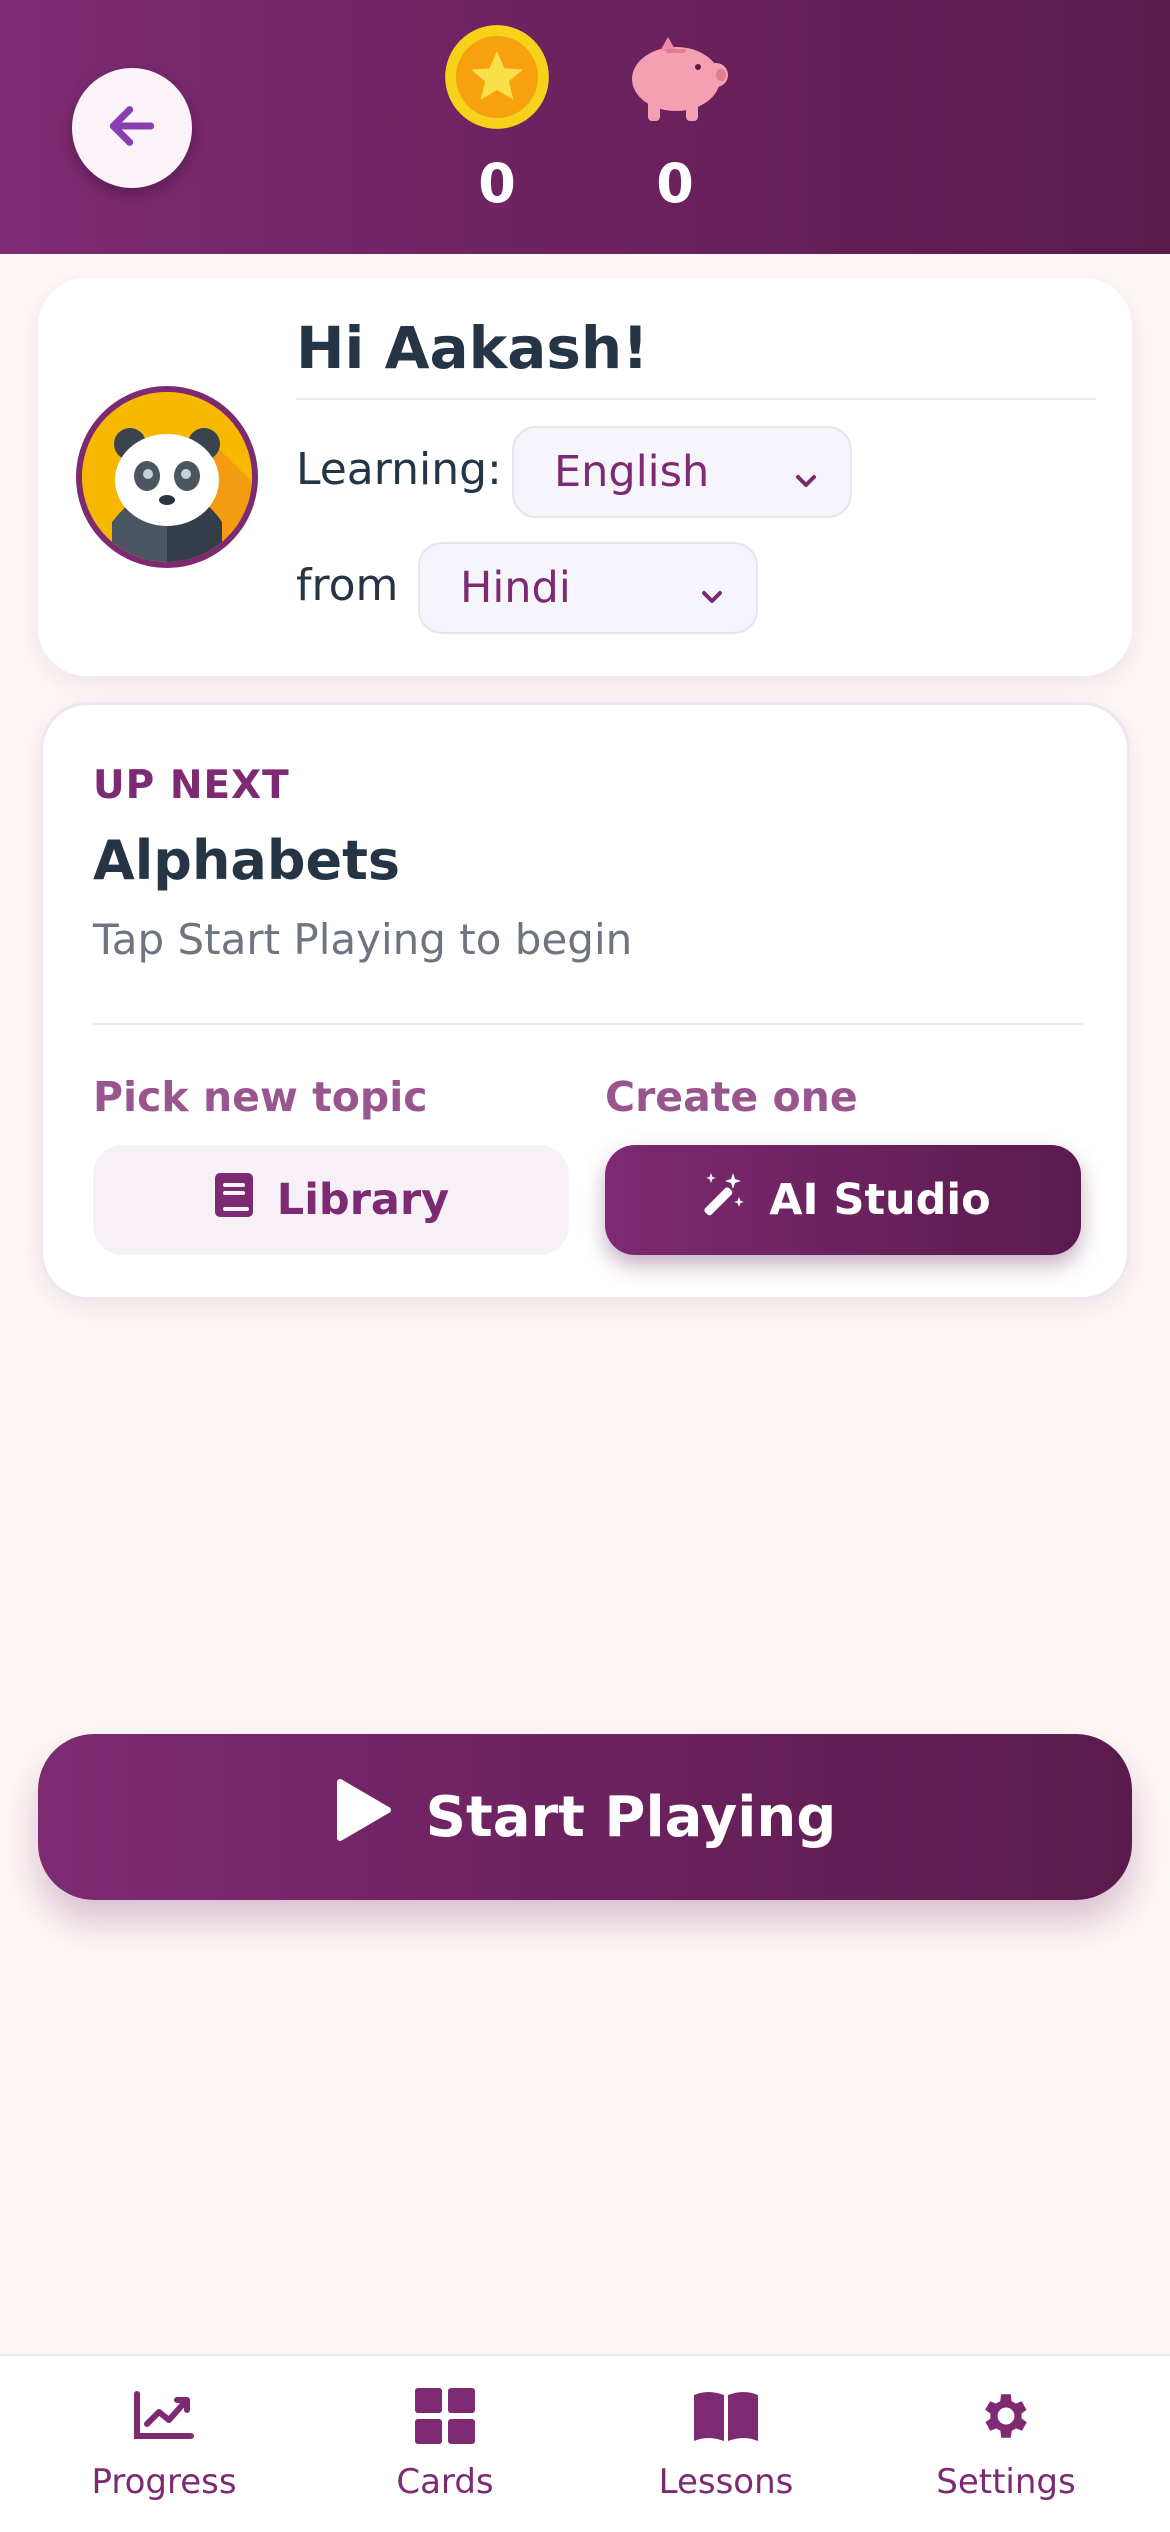  Describe the element at coordinates (234, 1200) in the screenshot. I see `book-icon` at that location.